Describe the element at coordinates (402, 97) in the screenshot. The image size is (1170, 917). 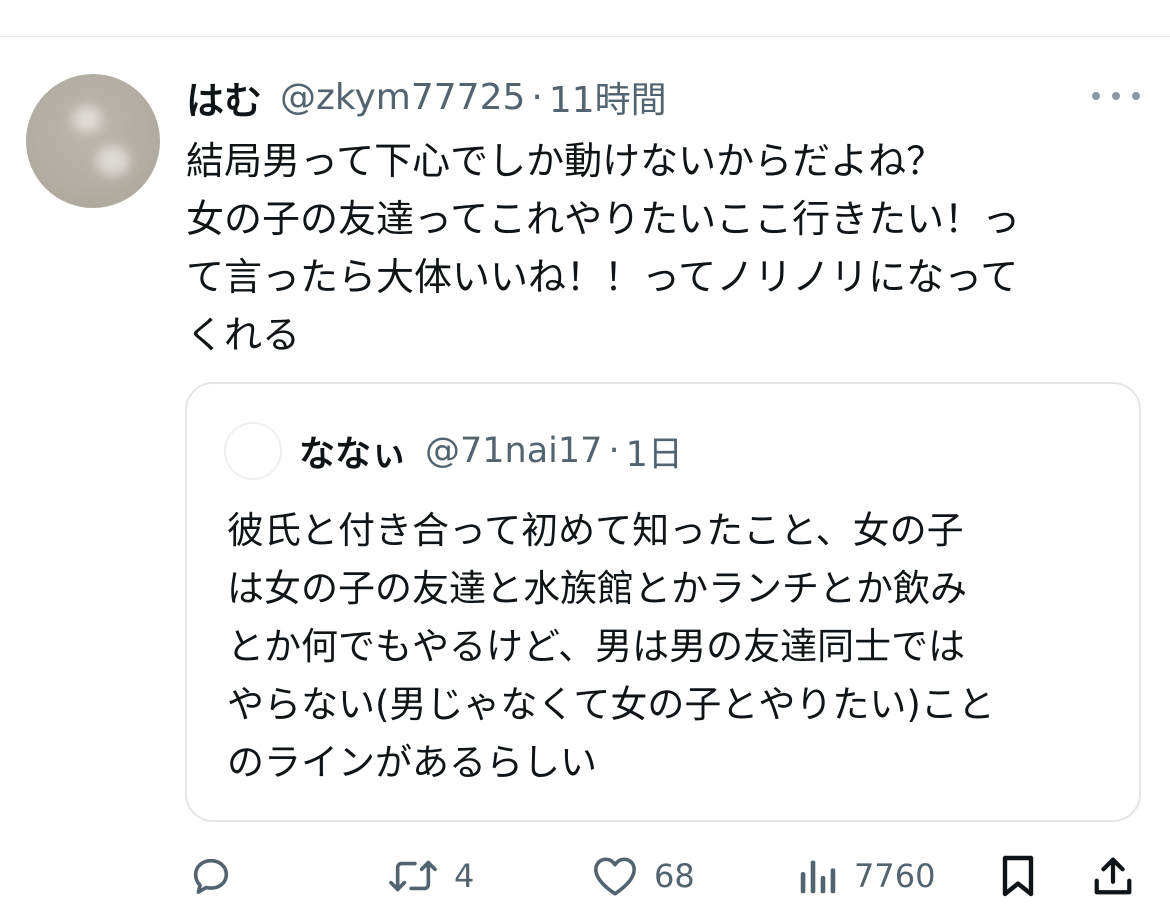
I see `author-handle: @zkym77725` at that location.